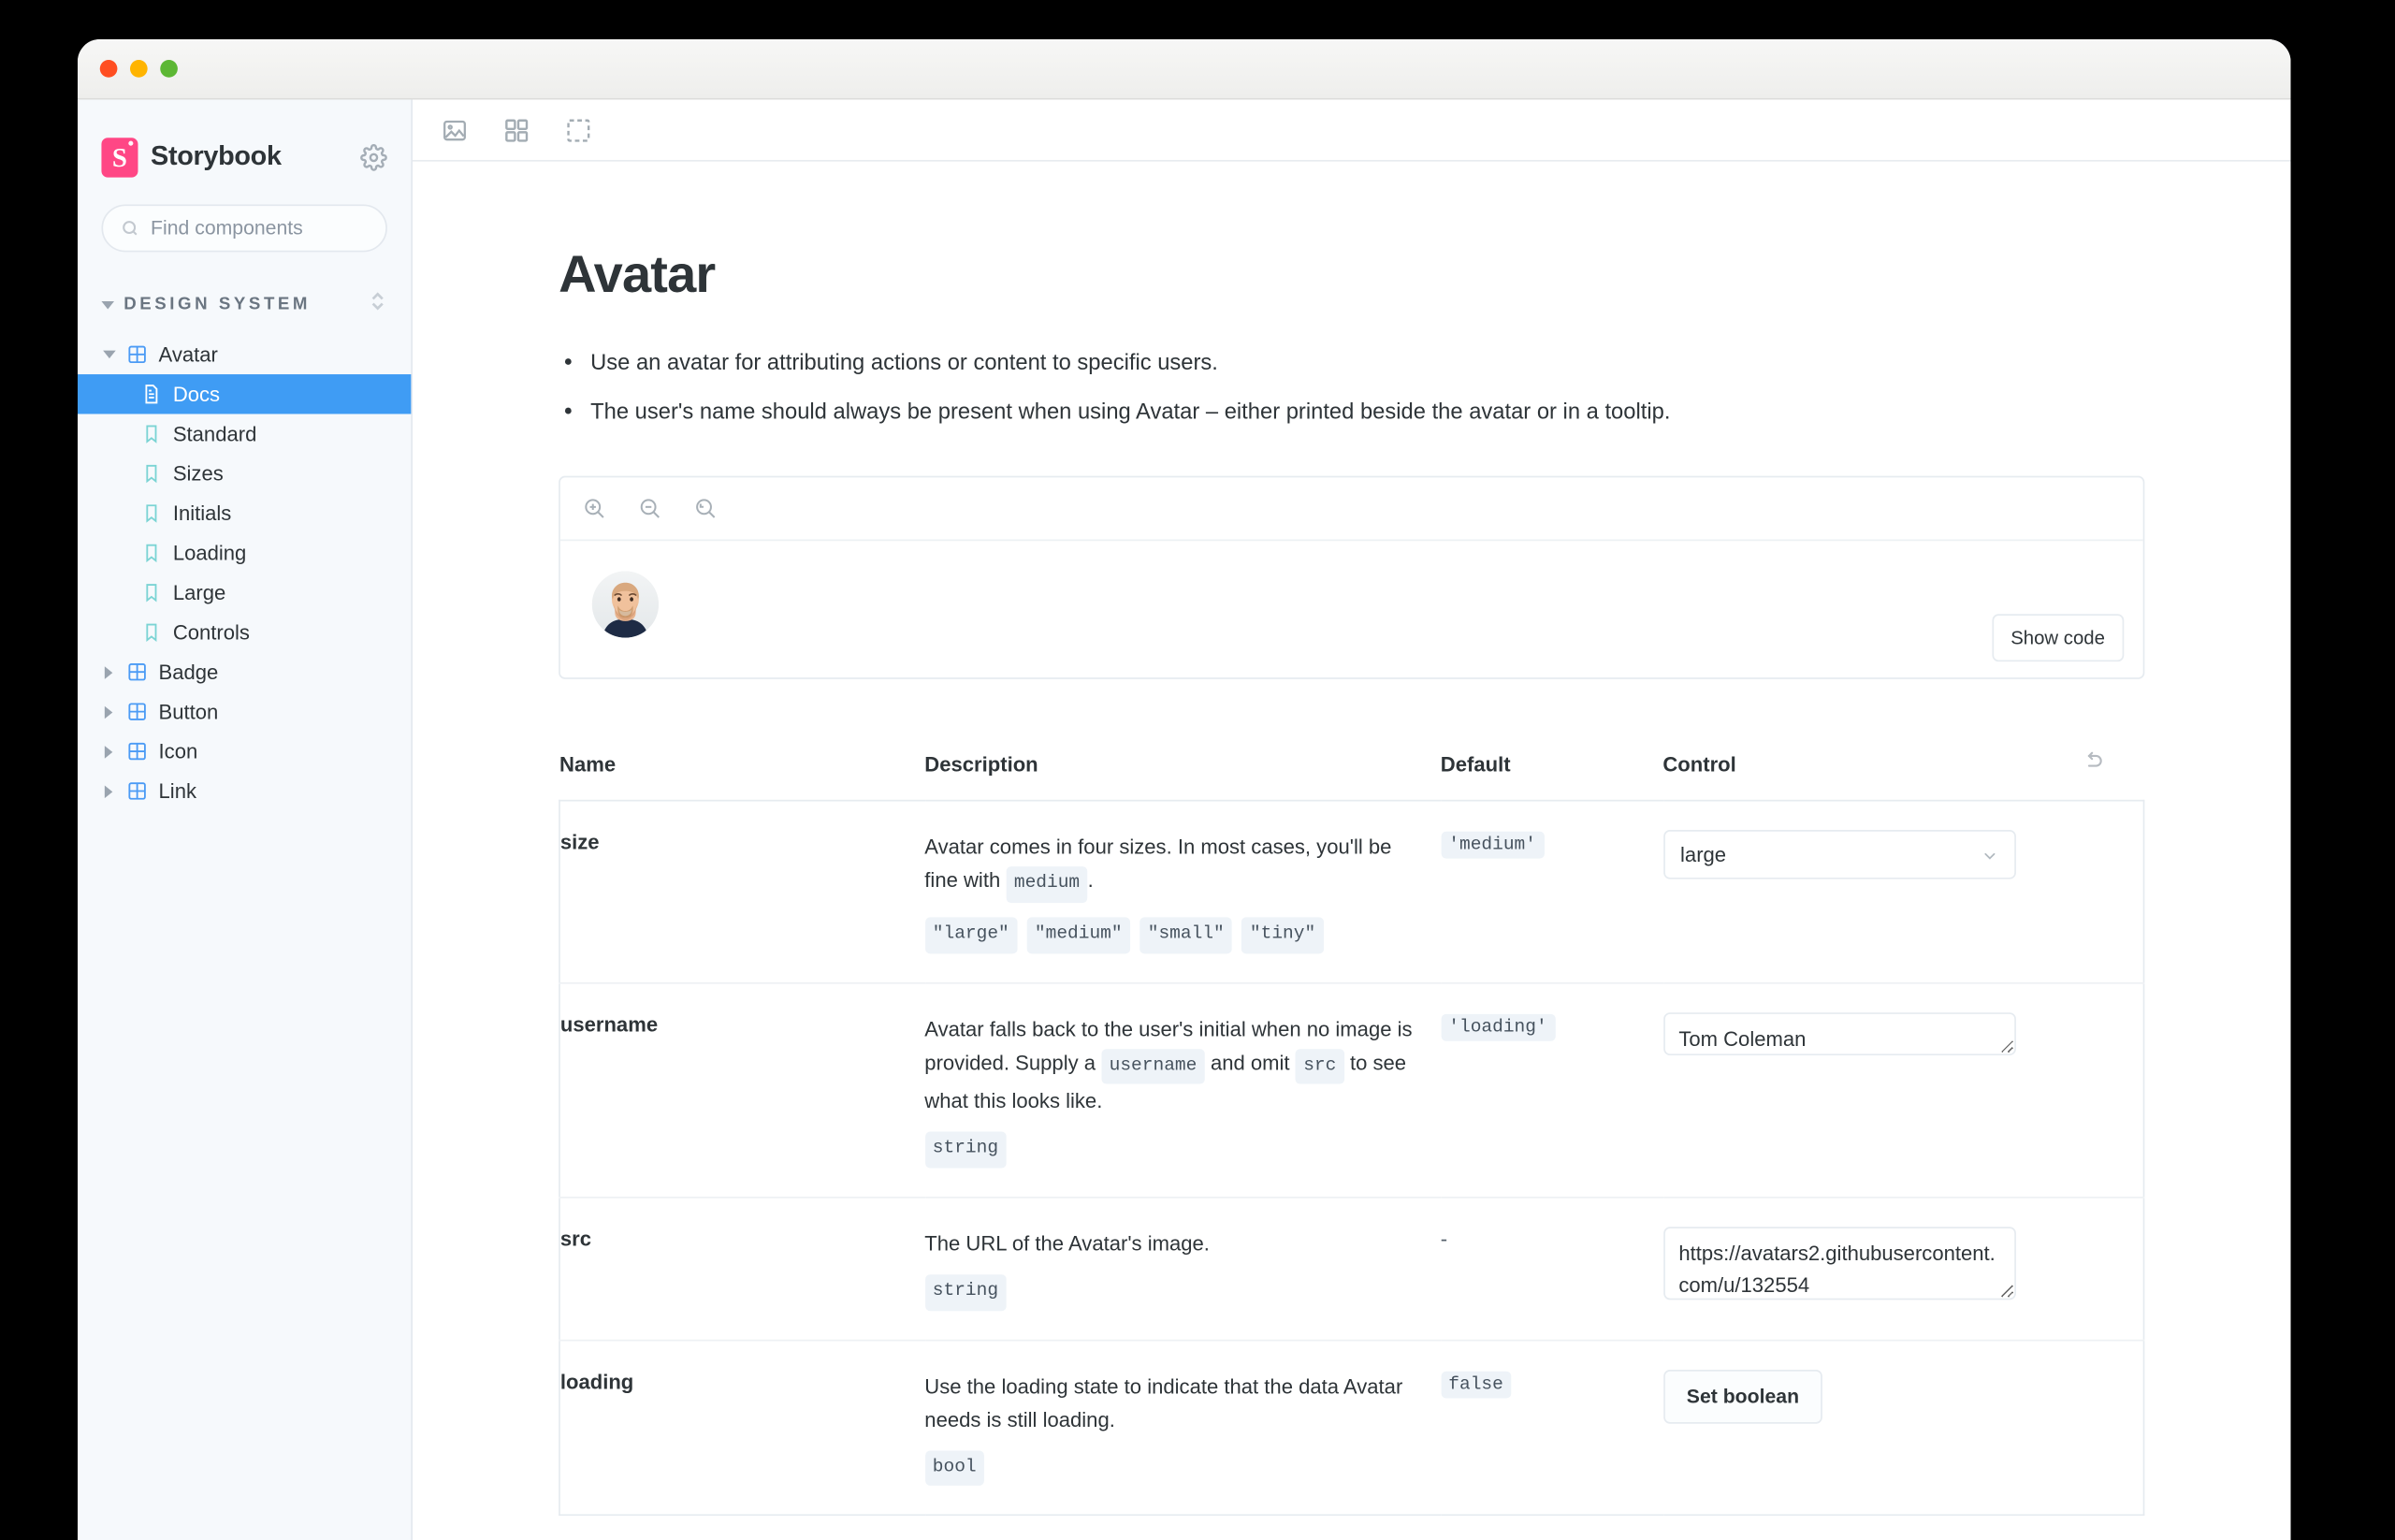 This screenshot has width=2395, height=1540. Describe the element at coordinates (1839, 855) in the screenshot. I see `size-select: large` at that location.